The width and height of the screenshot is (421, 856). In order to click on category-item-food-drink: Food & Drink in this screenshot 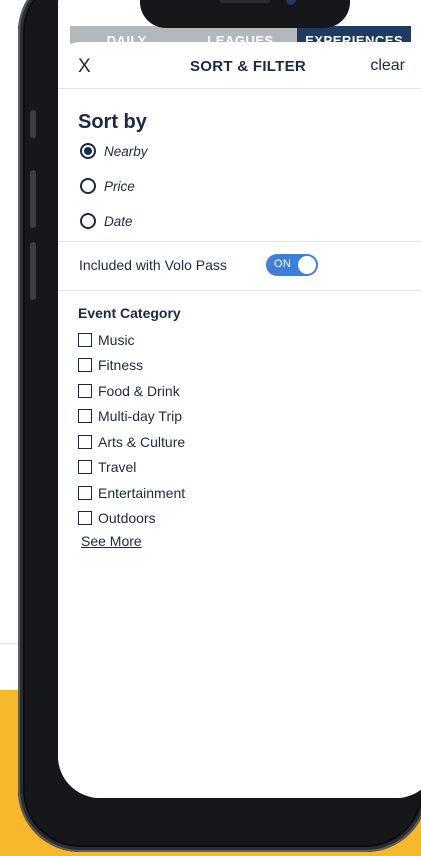, I will do `click(249, 391)`.